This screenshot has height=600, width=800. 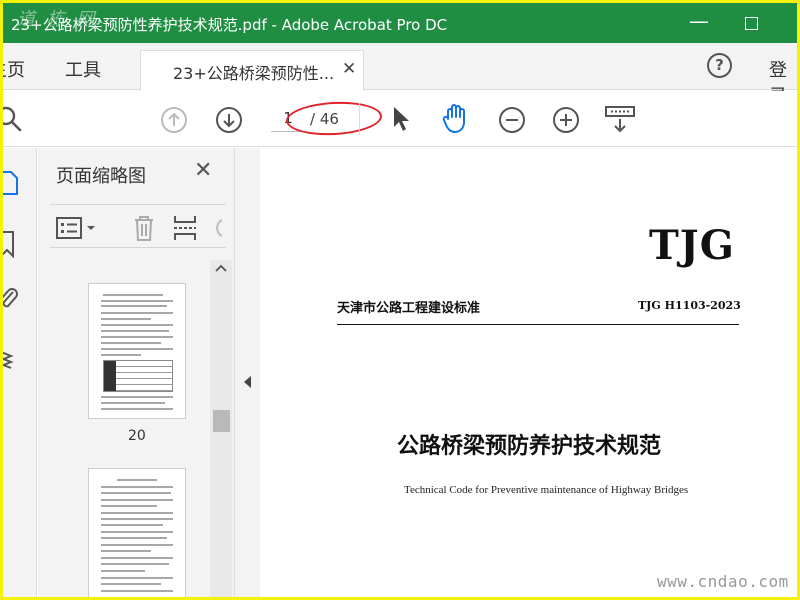 I want to click on rotate-icon, so click(x=218, y=228).